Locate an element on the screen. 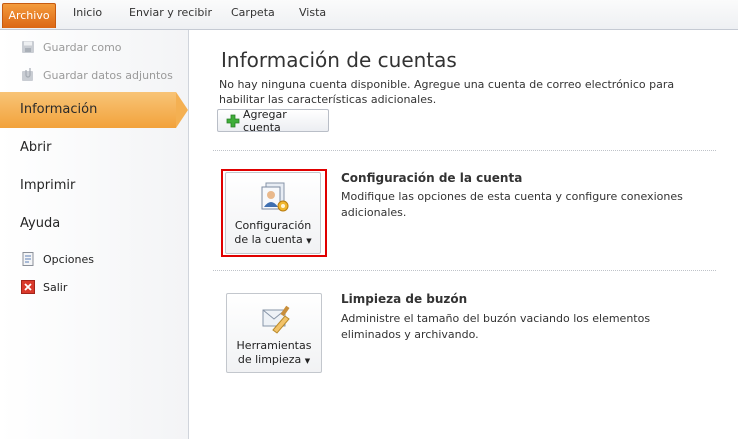 The height and width of the screenshot is (439, 738). highlight-box is located at coordinates (274, 213).